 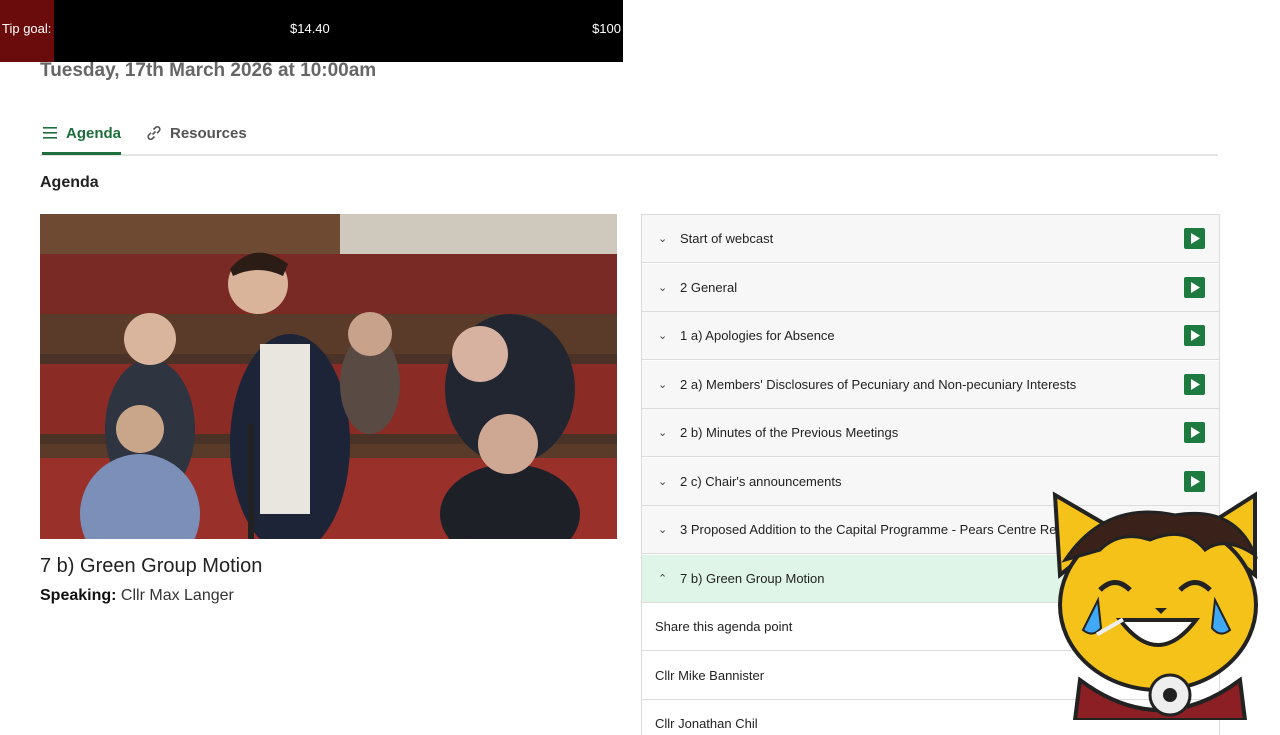 I want to click on tip-goal-label: Tip goal:, so click(x=27, y=28).